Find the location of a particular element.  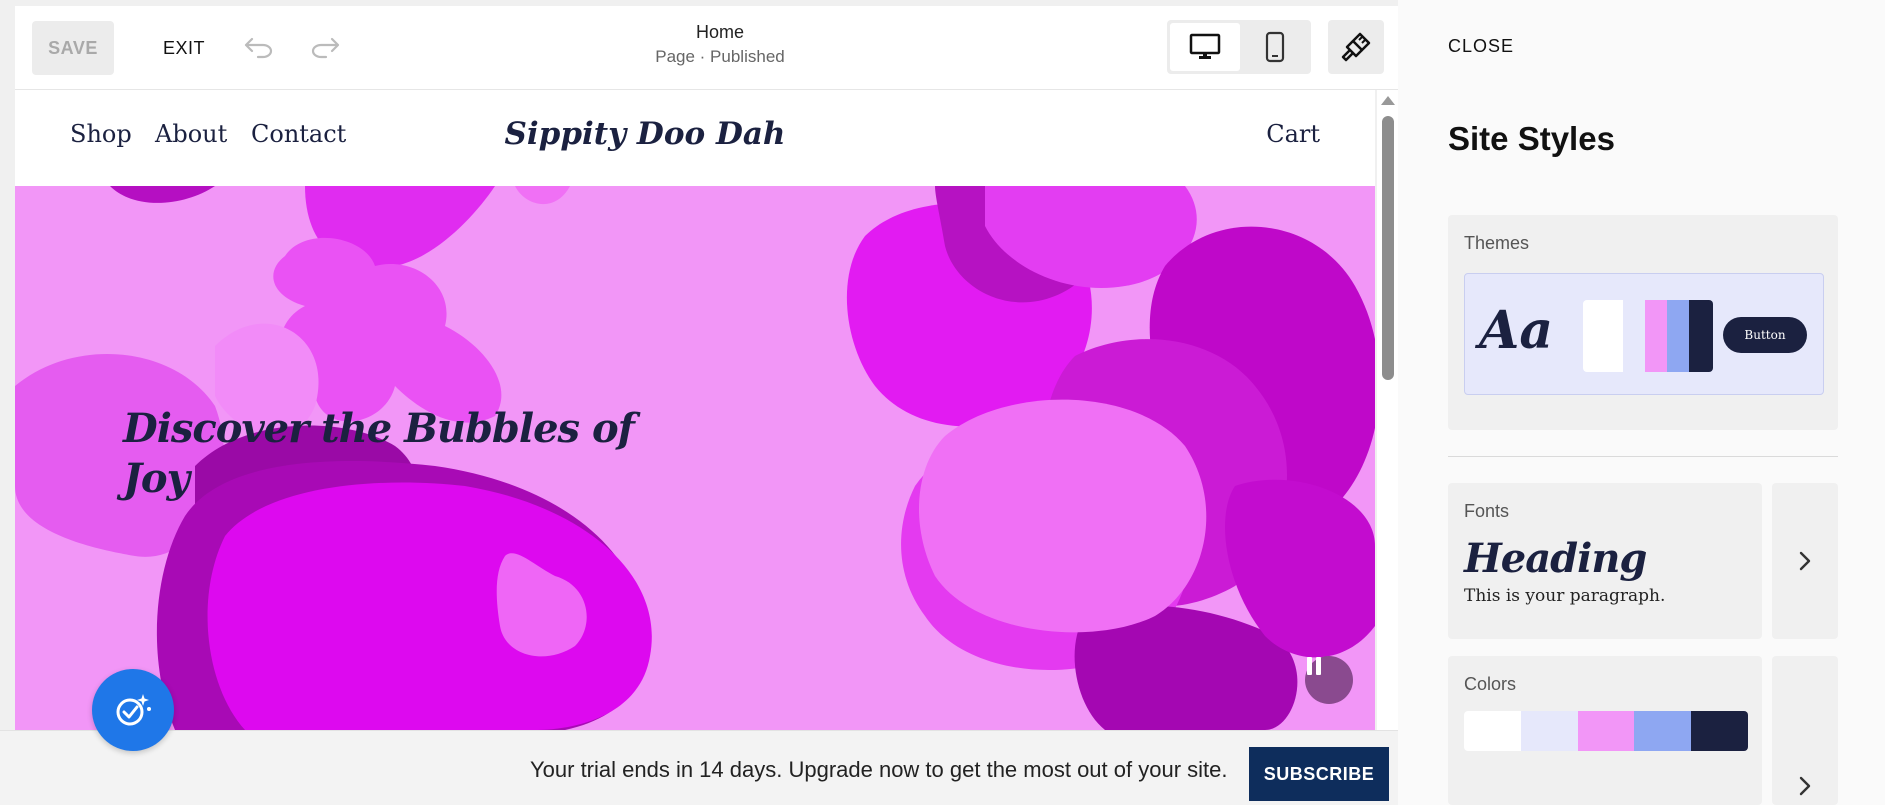

scroll-thumb is located at coordinates (1388, 248).